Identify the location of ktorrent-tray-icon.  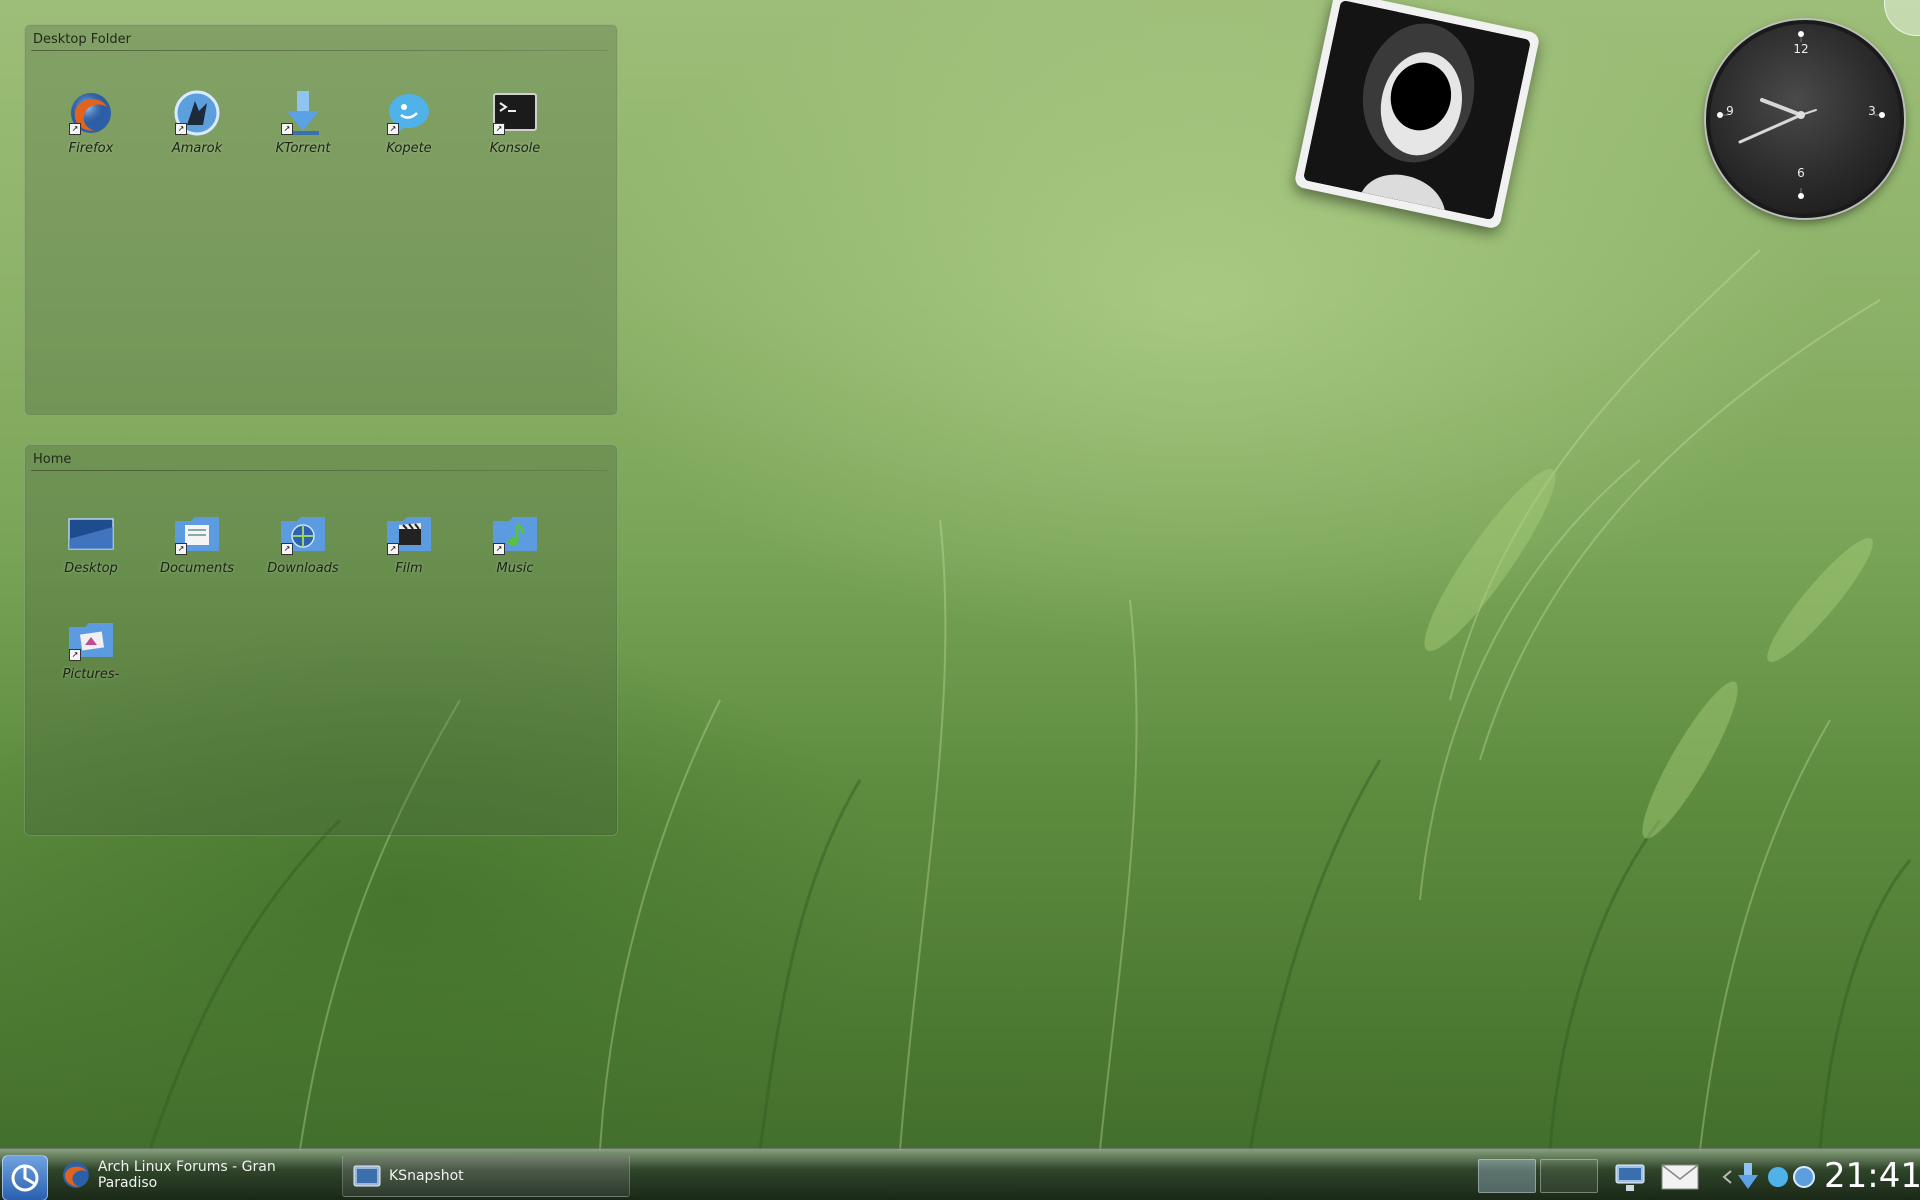
(1748, 1176).